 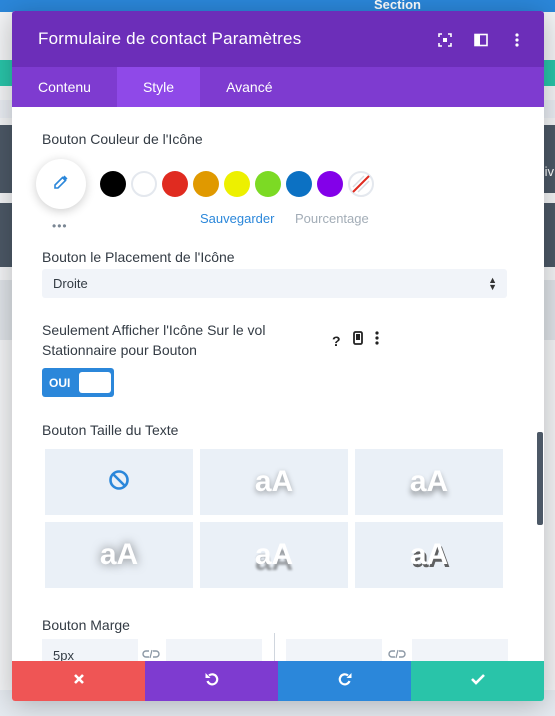 I want to click on color-swatch-orange, so click(x=206, y=184).